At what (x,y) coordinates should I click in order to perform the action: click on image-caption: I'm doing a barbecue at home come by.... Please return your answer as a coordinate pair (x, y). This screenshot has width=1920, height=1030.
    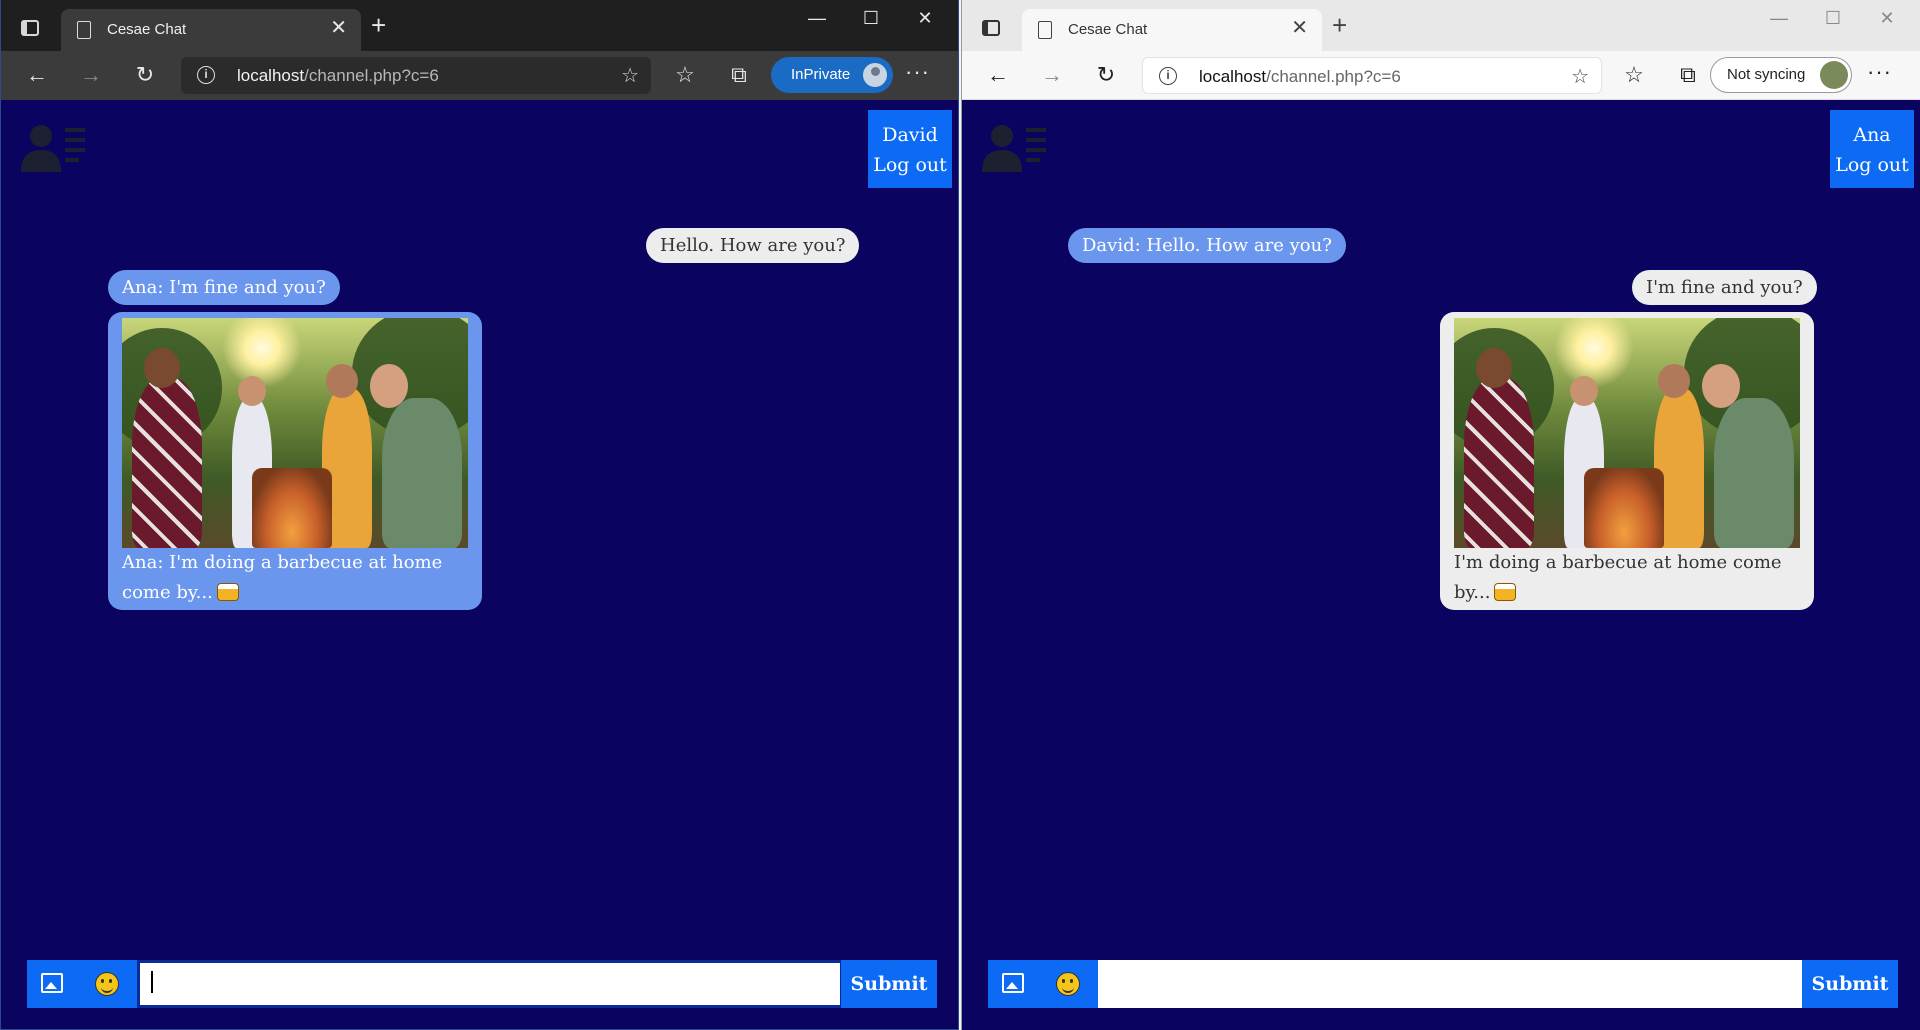
    Looking at the image, I should click on (1618, 577).